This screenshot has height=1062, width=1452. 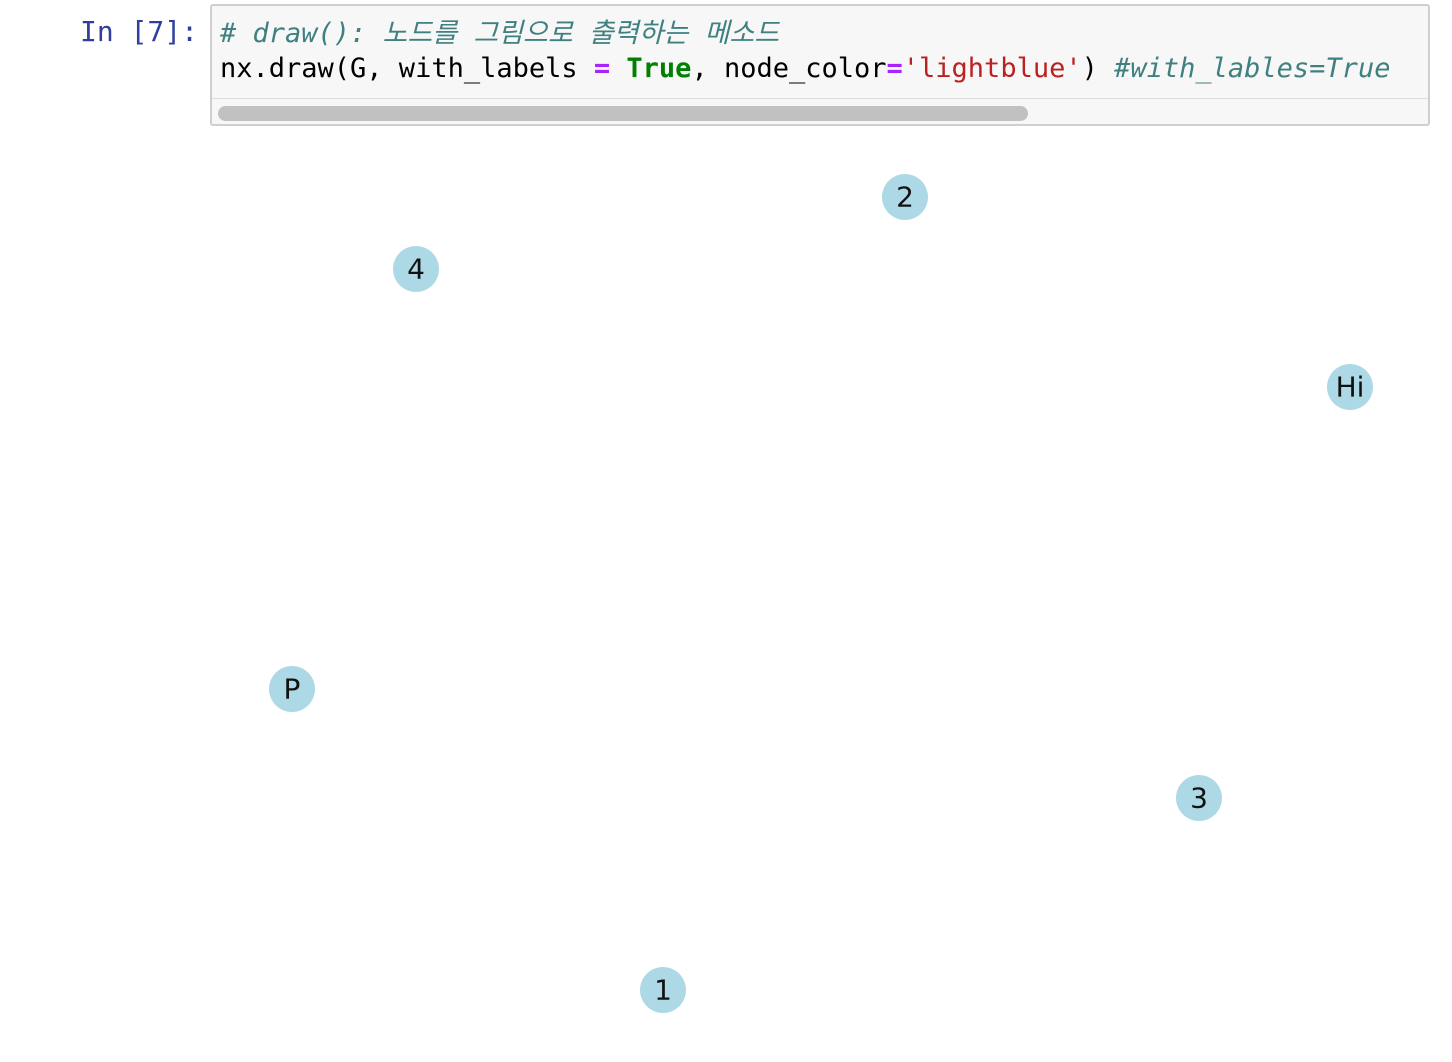 What do you see at coordinates (789, 68) in the screenshot?
I see `code-text: , node_color` at bounding box center [789, 68].